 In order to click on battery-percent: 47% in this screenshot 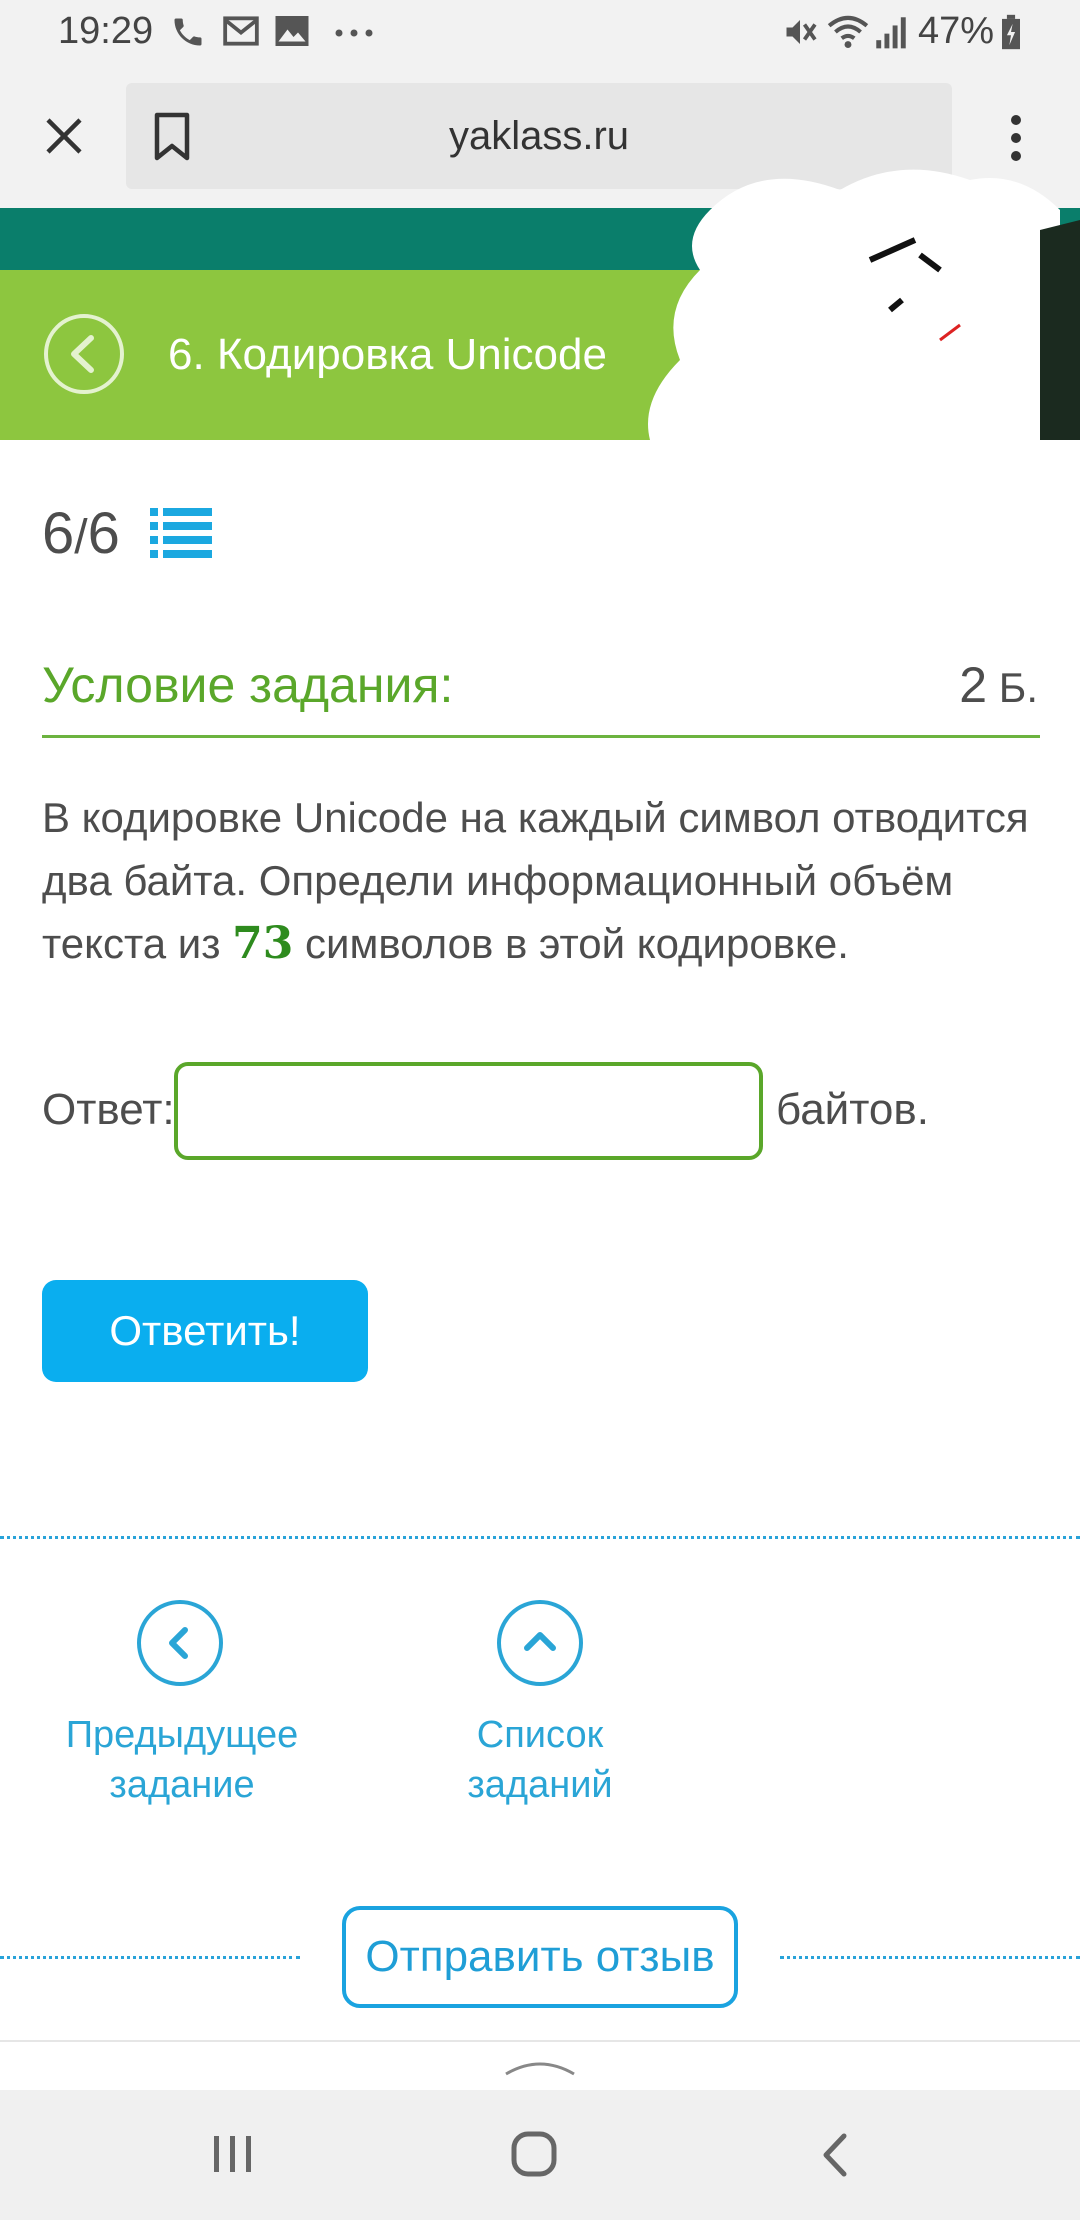, I will do `click(956, 31)`.